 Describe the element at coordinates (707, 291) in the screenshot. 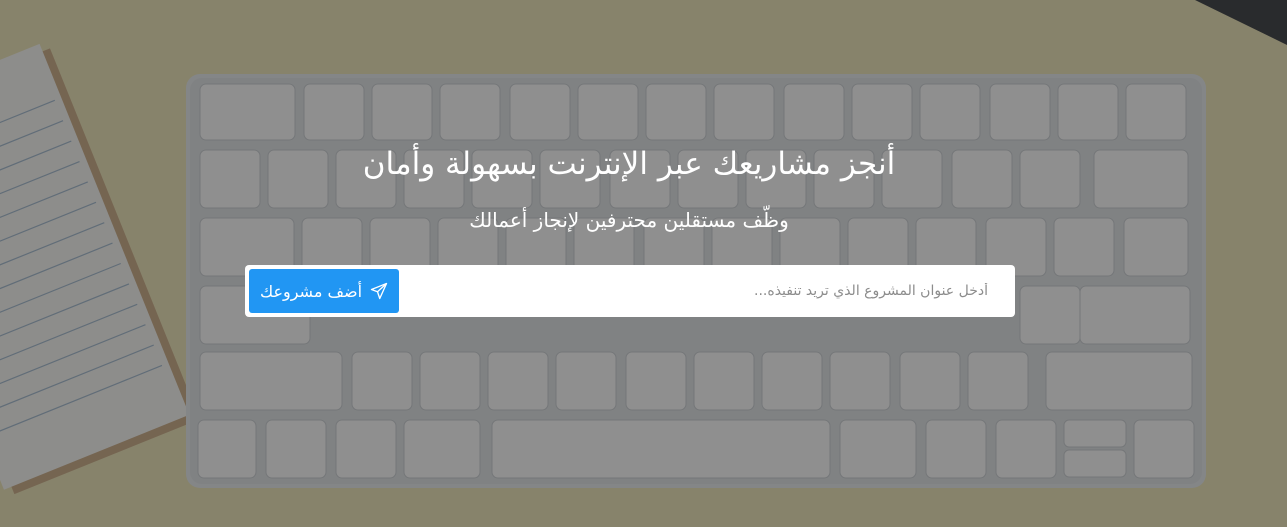

I see `project-title-input` at that location.